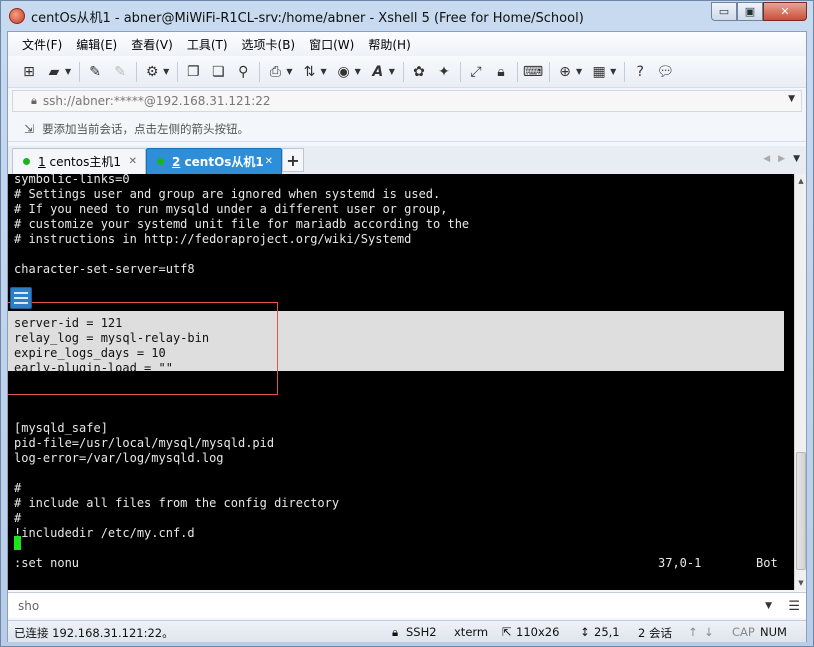  Describe the element at coordinates (709, 632) in the screenshot. I see `session-down-icon: ↓` at that location.